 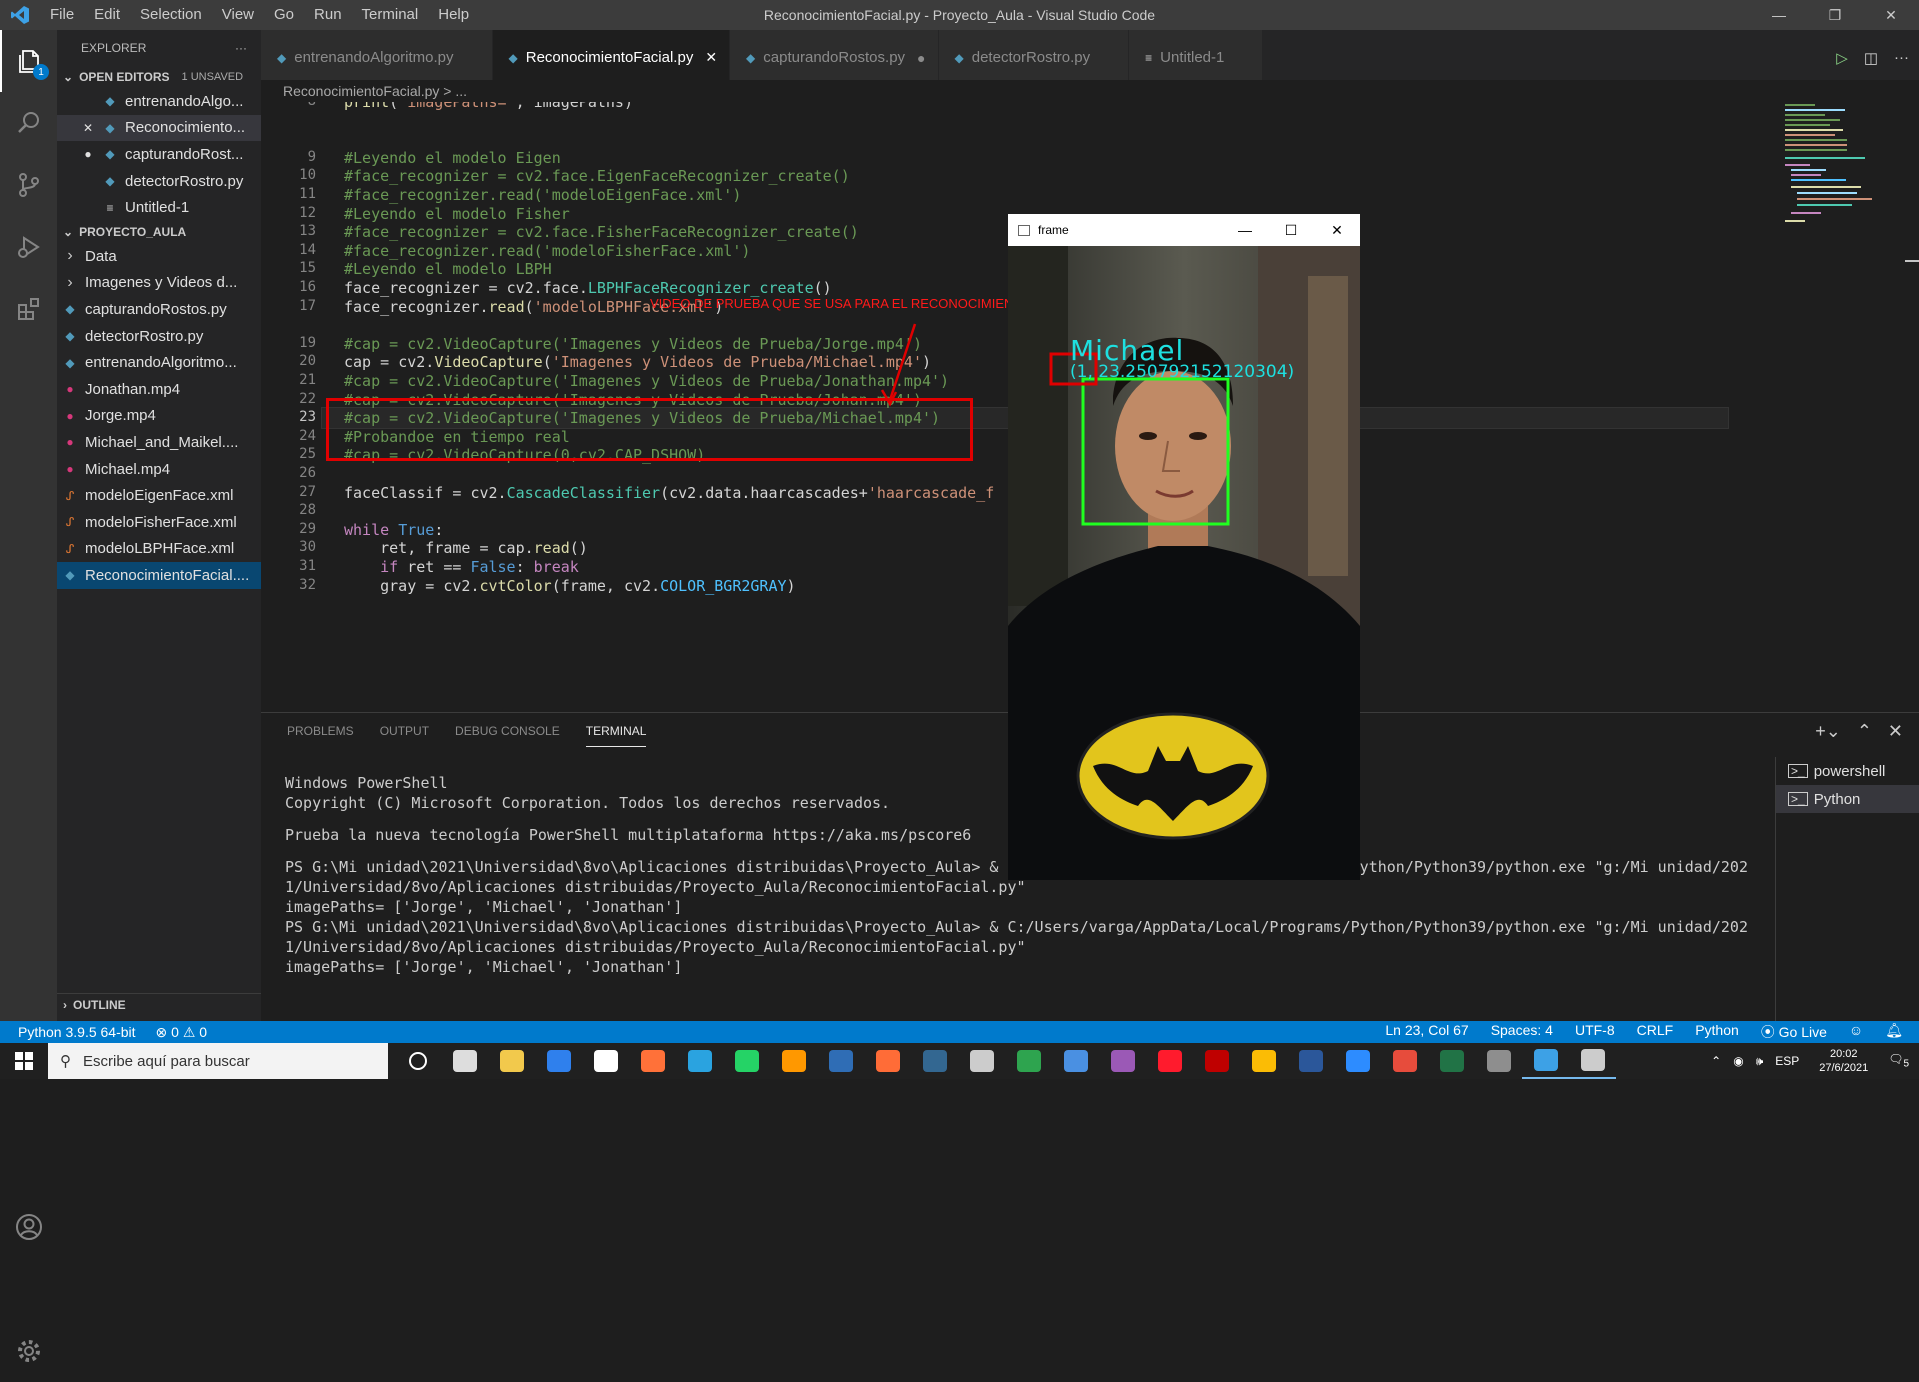 What do you see at coordinates (652, 1061) in the screenshot?
I see `firefox-icon` at bounding box center [652, 1061].